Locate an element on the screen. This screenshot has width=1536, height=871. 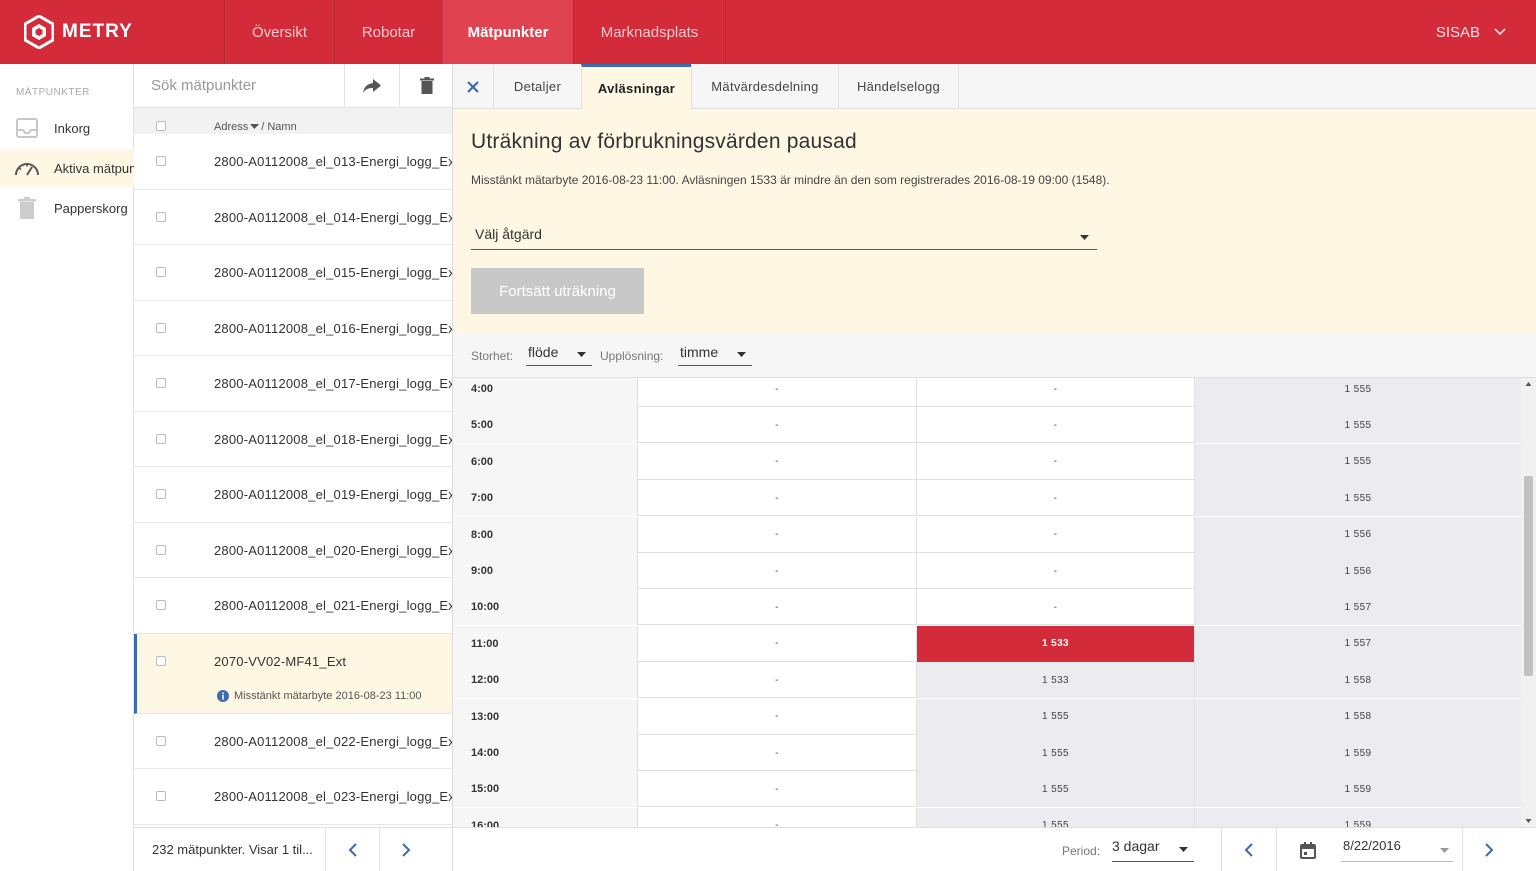
quantity-select: flöde is located at coordinates (559, 355).